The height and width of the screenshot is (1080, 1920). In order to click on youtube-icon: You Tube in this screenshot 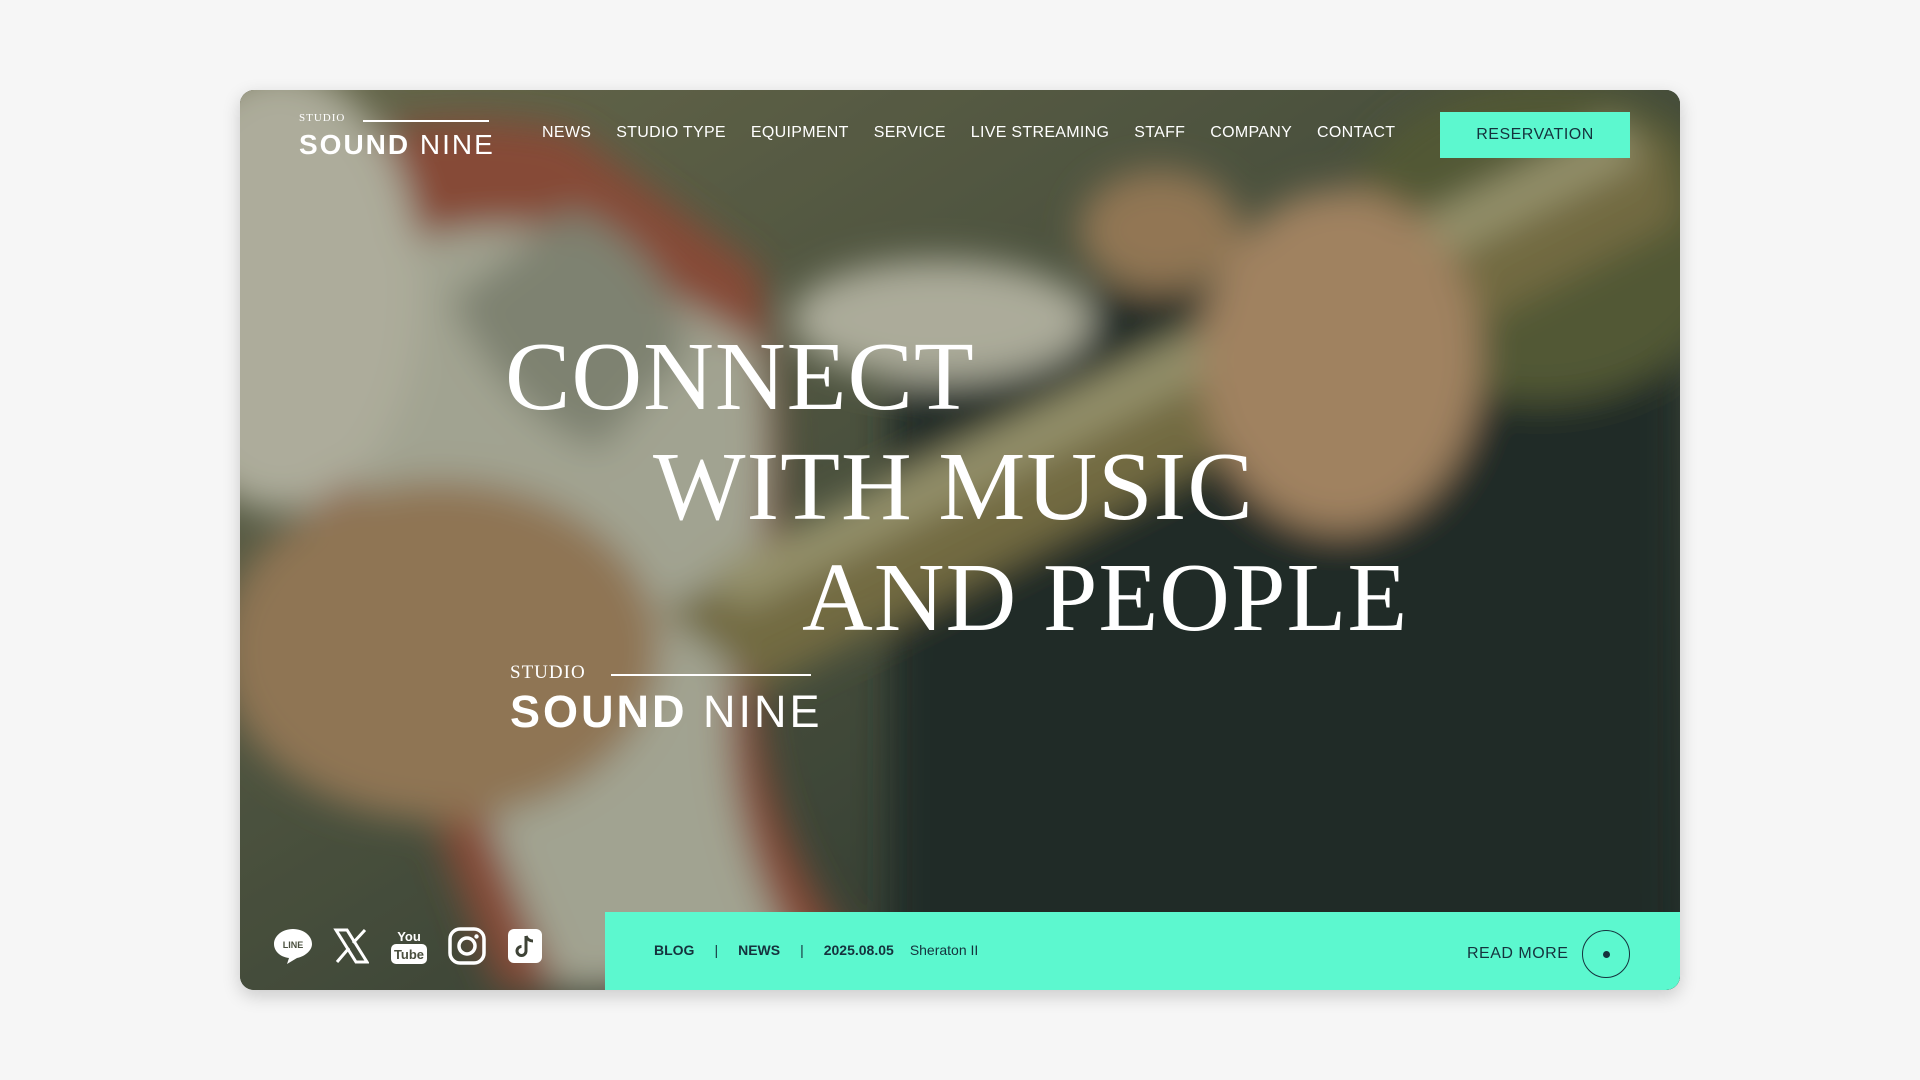, I will do `click(409, 946)`.